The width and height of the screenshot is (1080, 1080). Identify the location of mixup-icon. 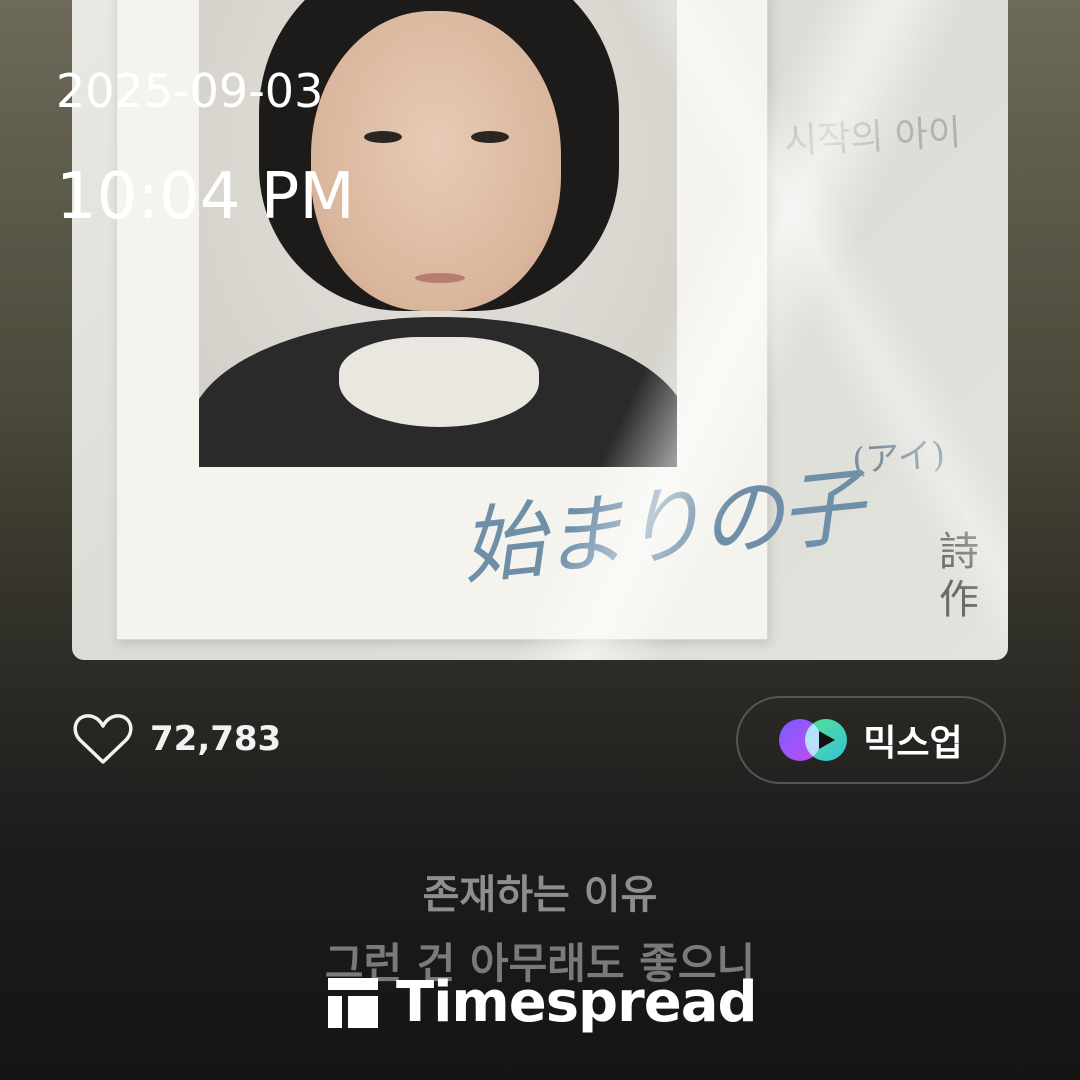
(813, 740).